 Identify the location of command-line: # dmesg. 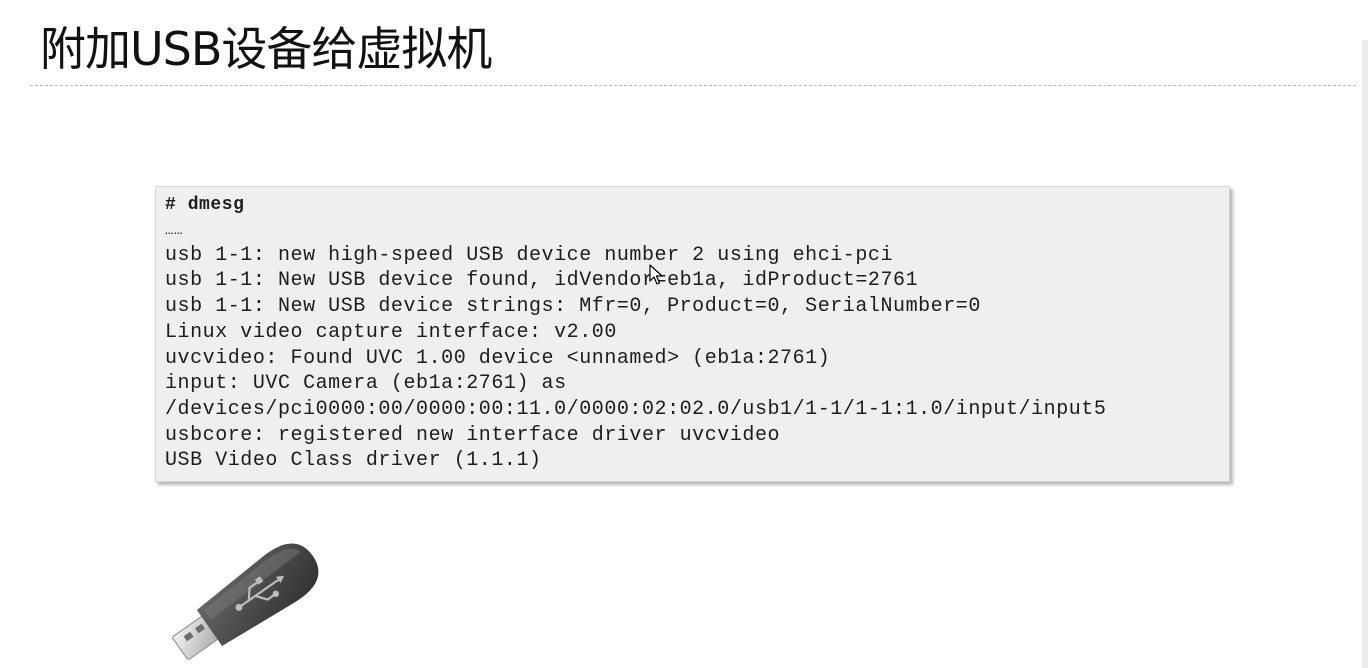
(205, 205).